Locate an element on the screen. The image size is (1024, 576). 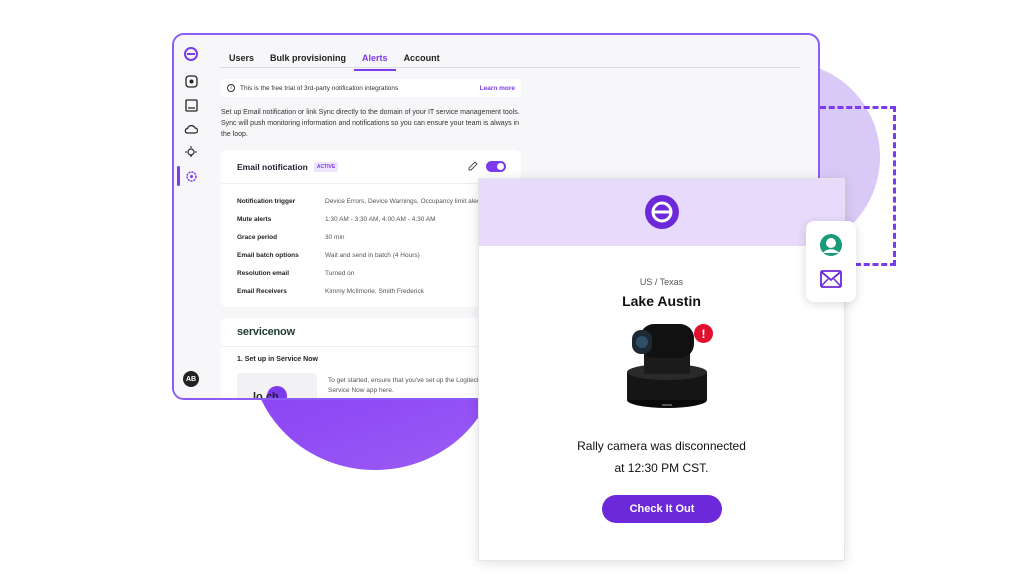
sync-logo-icon is located at coordinates (662, 212).